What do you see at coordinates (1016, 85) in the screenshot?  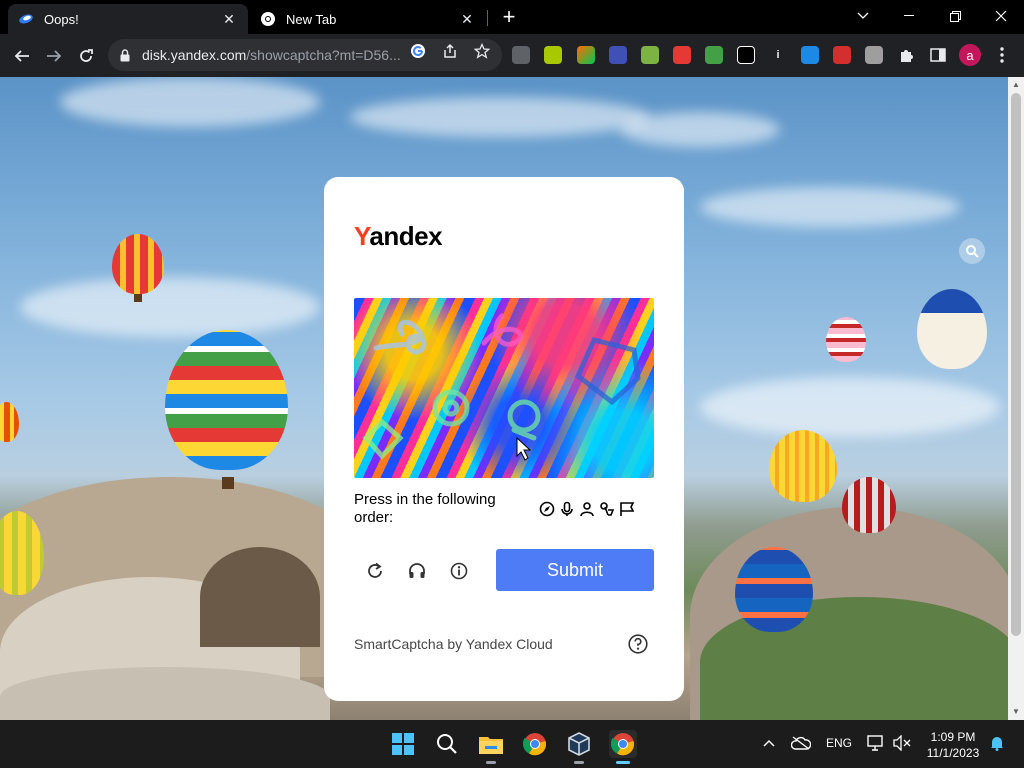 I see `scroll-up-icon: ▲` at bounding box center [1016, 85].